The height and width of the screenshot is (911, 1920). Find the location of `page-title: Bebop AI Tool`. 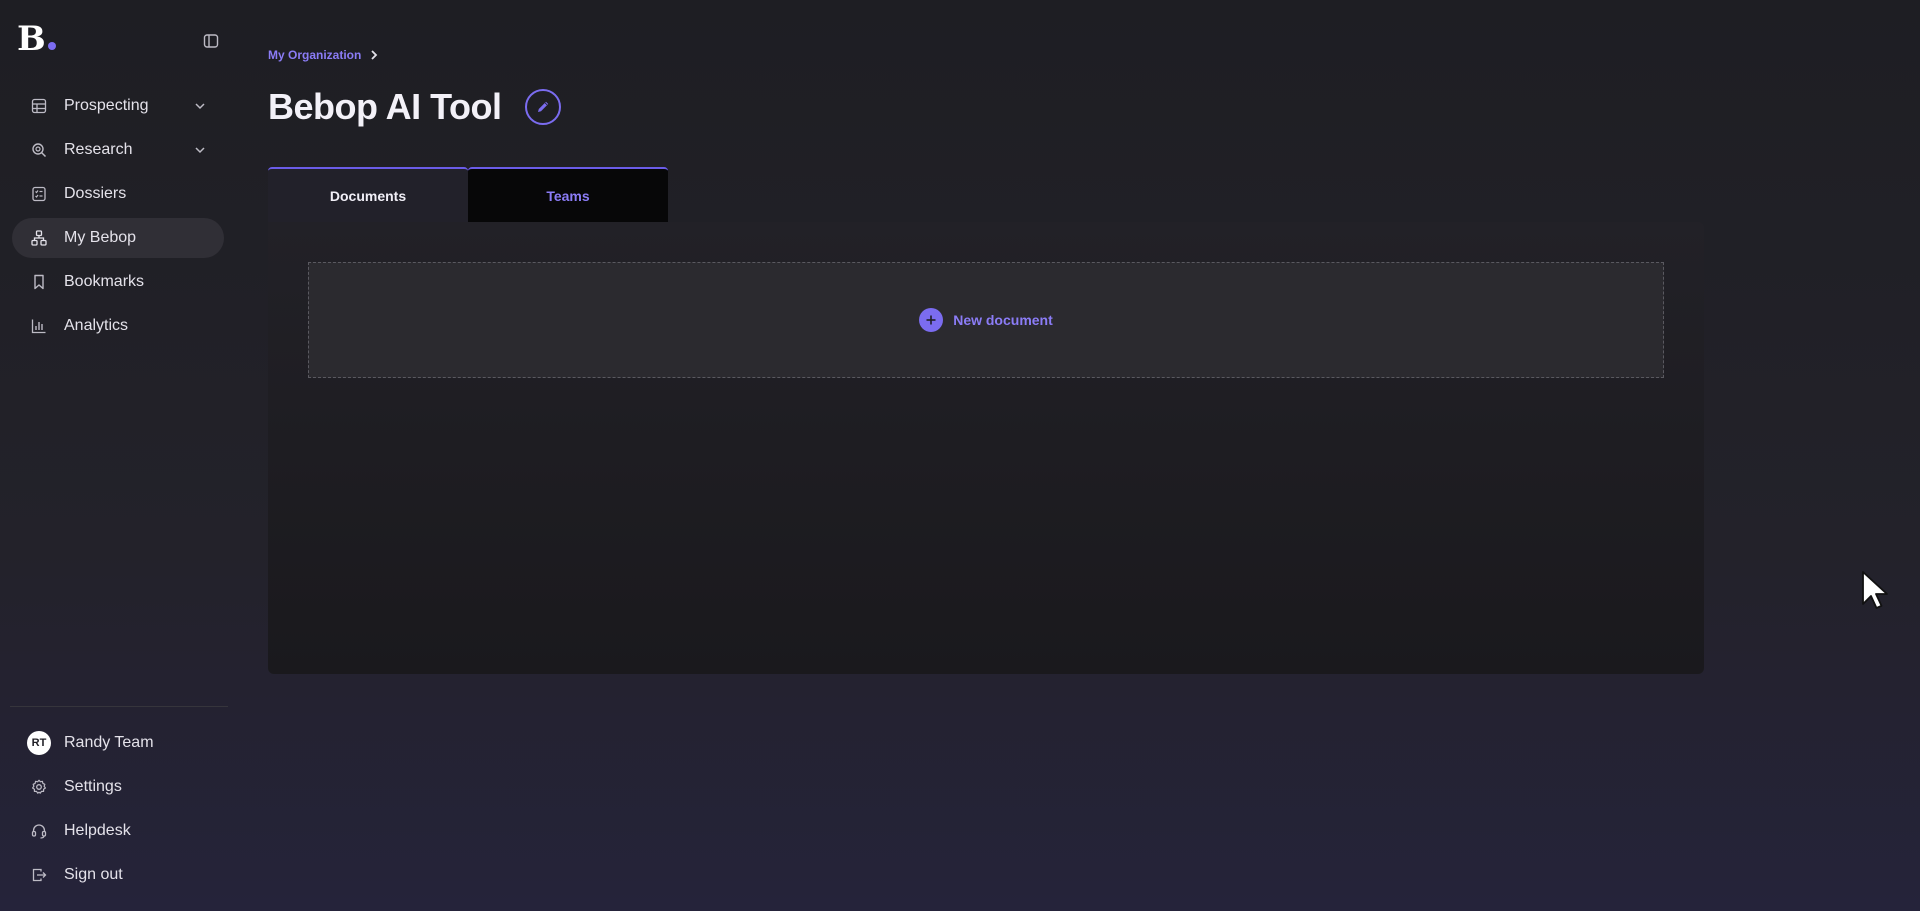

page-title: Bebop AI Tool is located at coordinates (385, 106).